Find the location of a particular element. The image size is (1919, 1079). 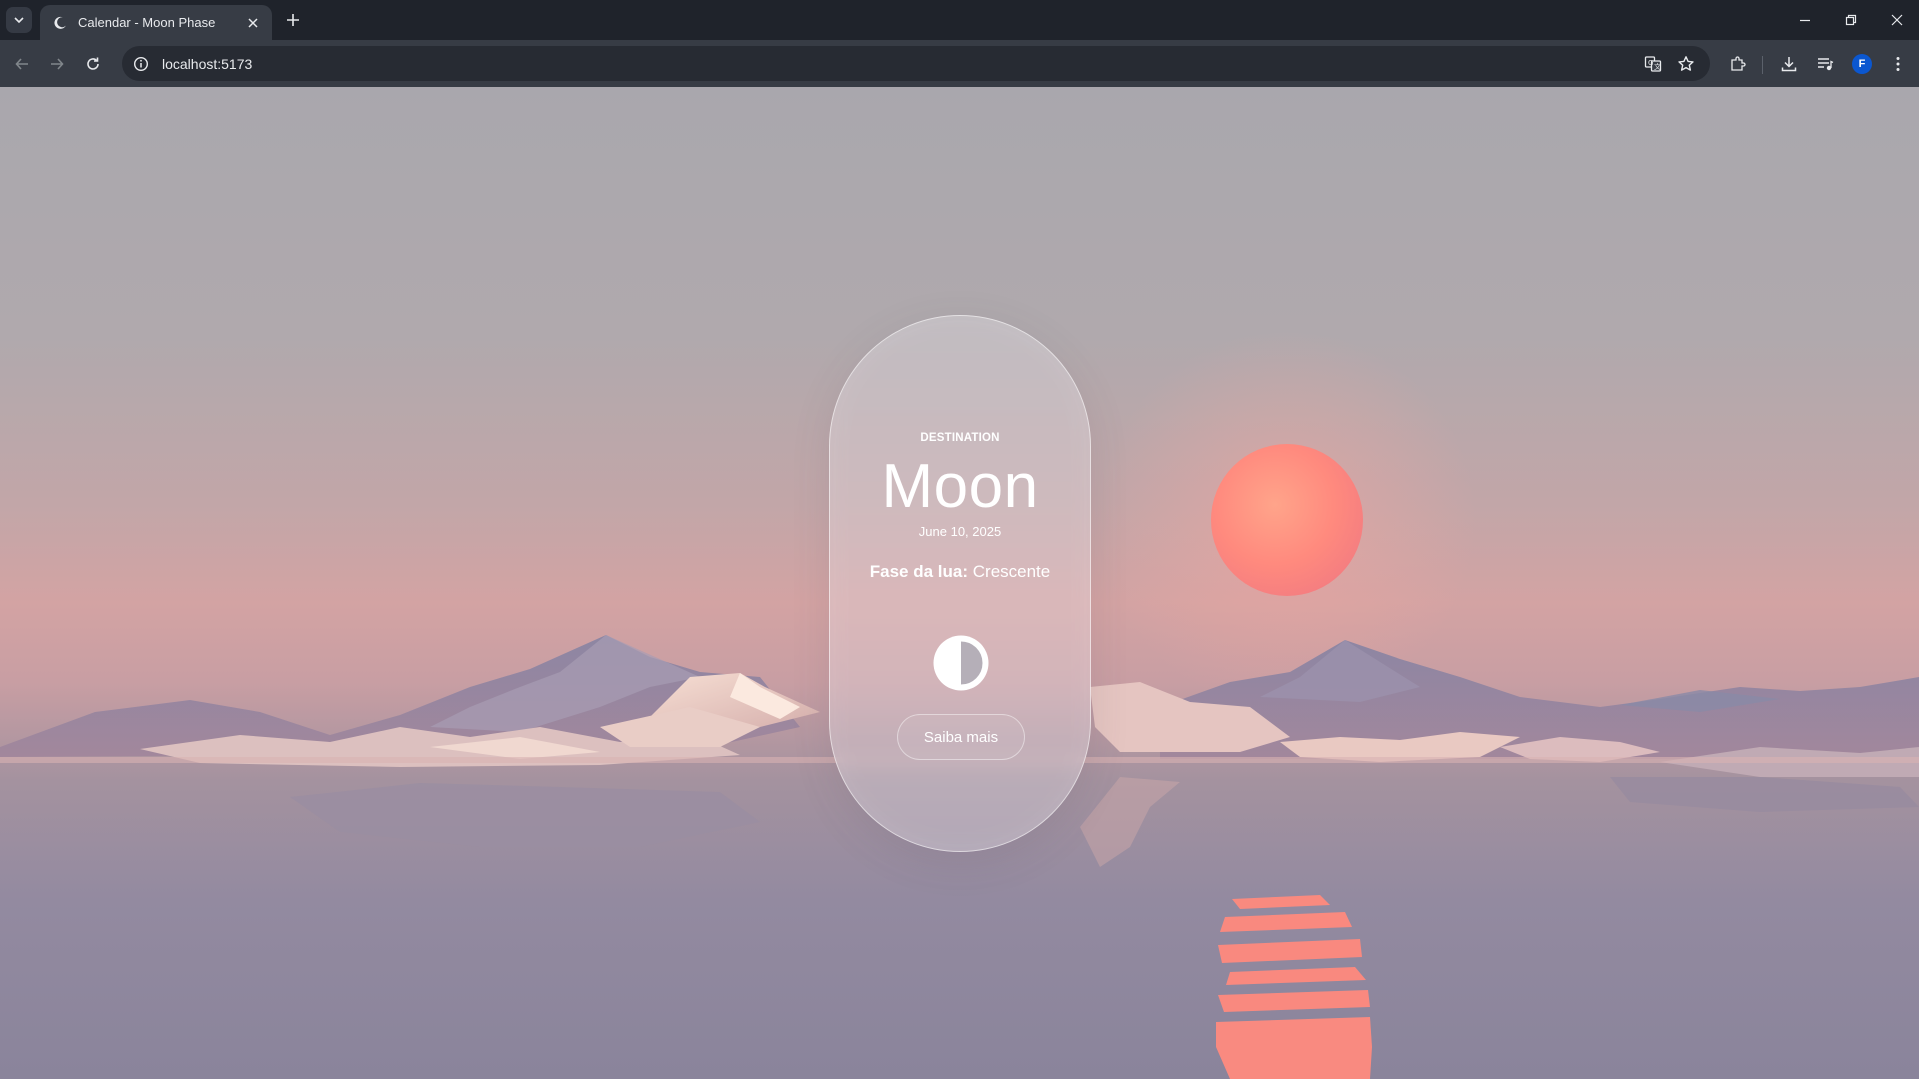

new-tab-button is located at coordinates (293, 20).